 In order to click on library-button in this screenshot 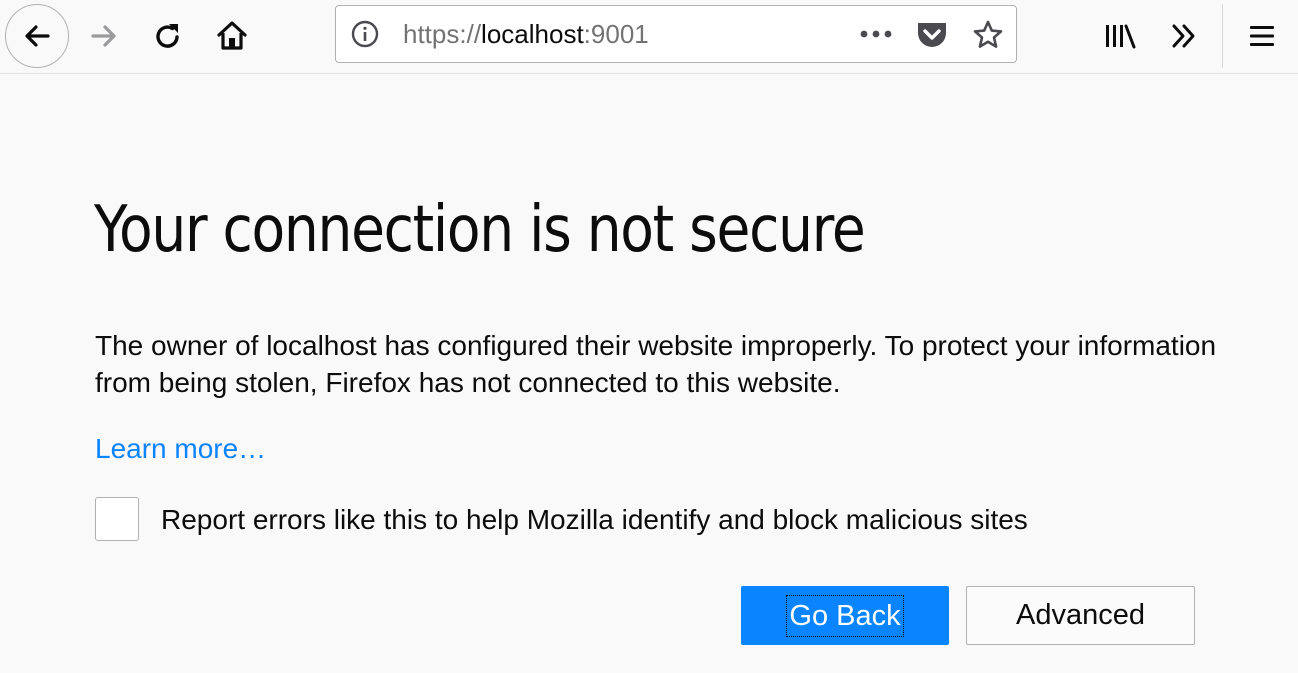, I will do `click(1120, 36)`.